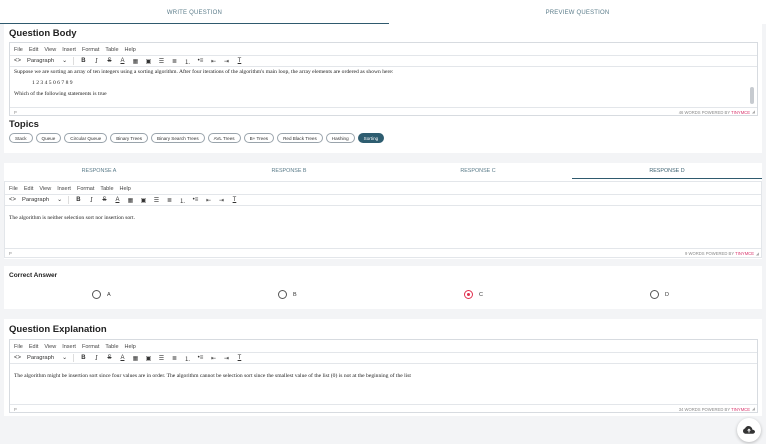 The height and width of the screenshot is (444, 766). What do you see at coordinates (659, 294) in the screenshot?
I see `answer-option-d: D` at bounding box center [659, 294].